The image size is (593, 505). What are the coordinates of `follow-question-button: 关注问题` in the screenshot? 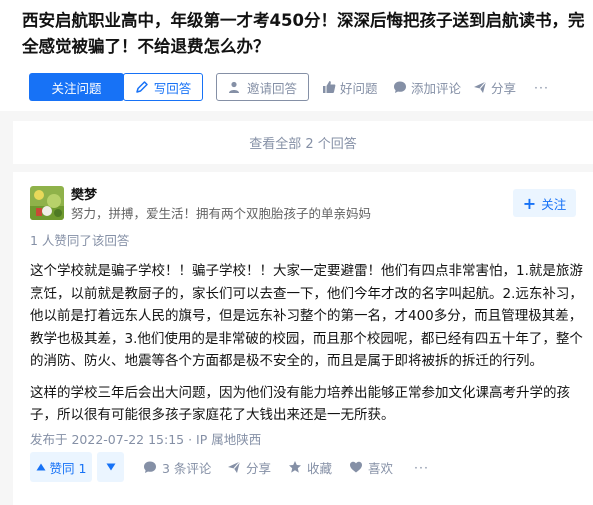 It's located at (76, 87).